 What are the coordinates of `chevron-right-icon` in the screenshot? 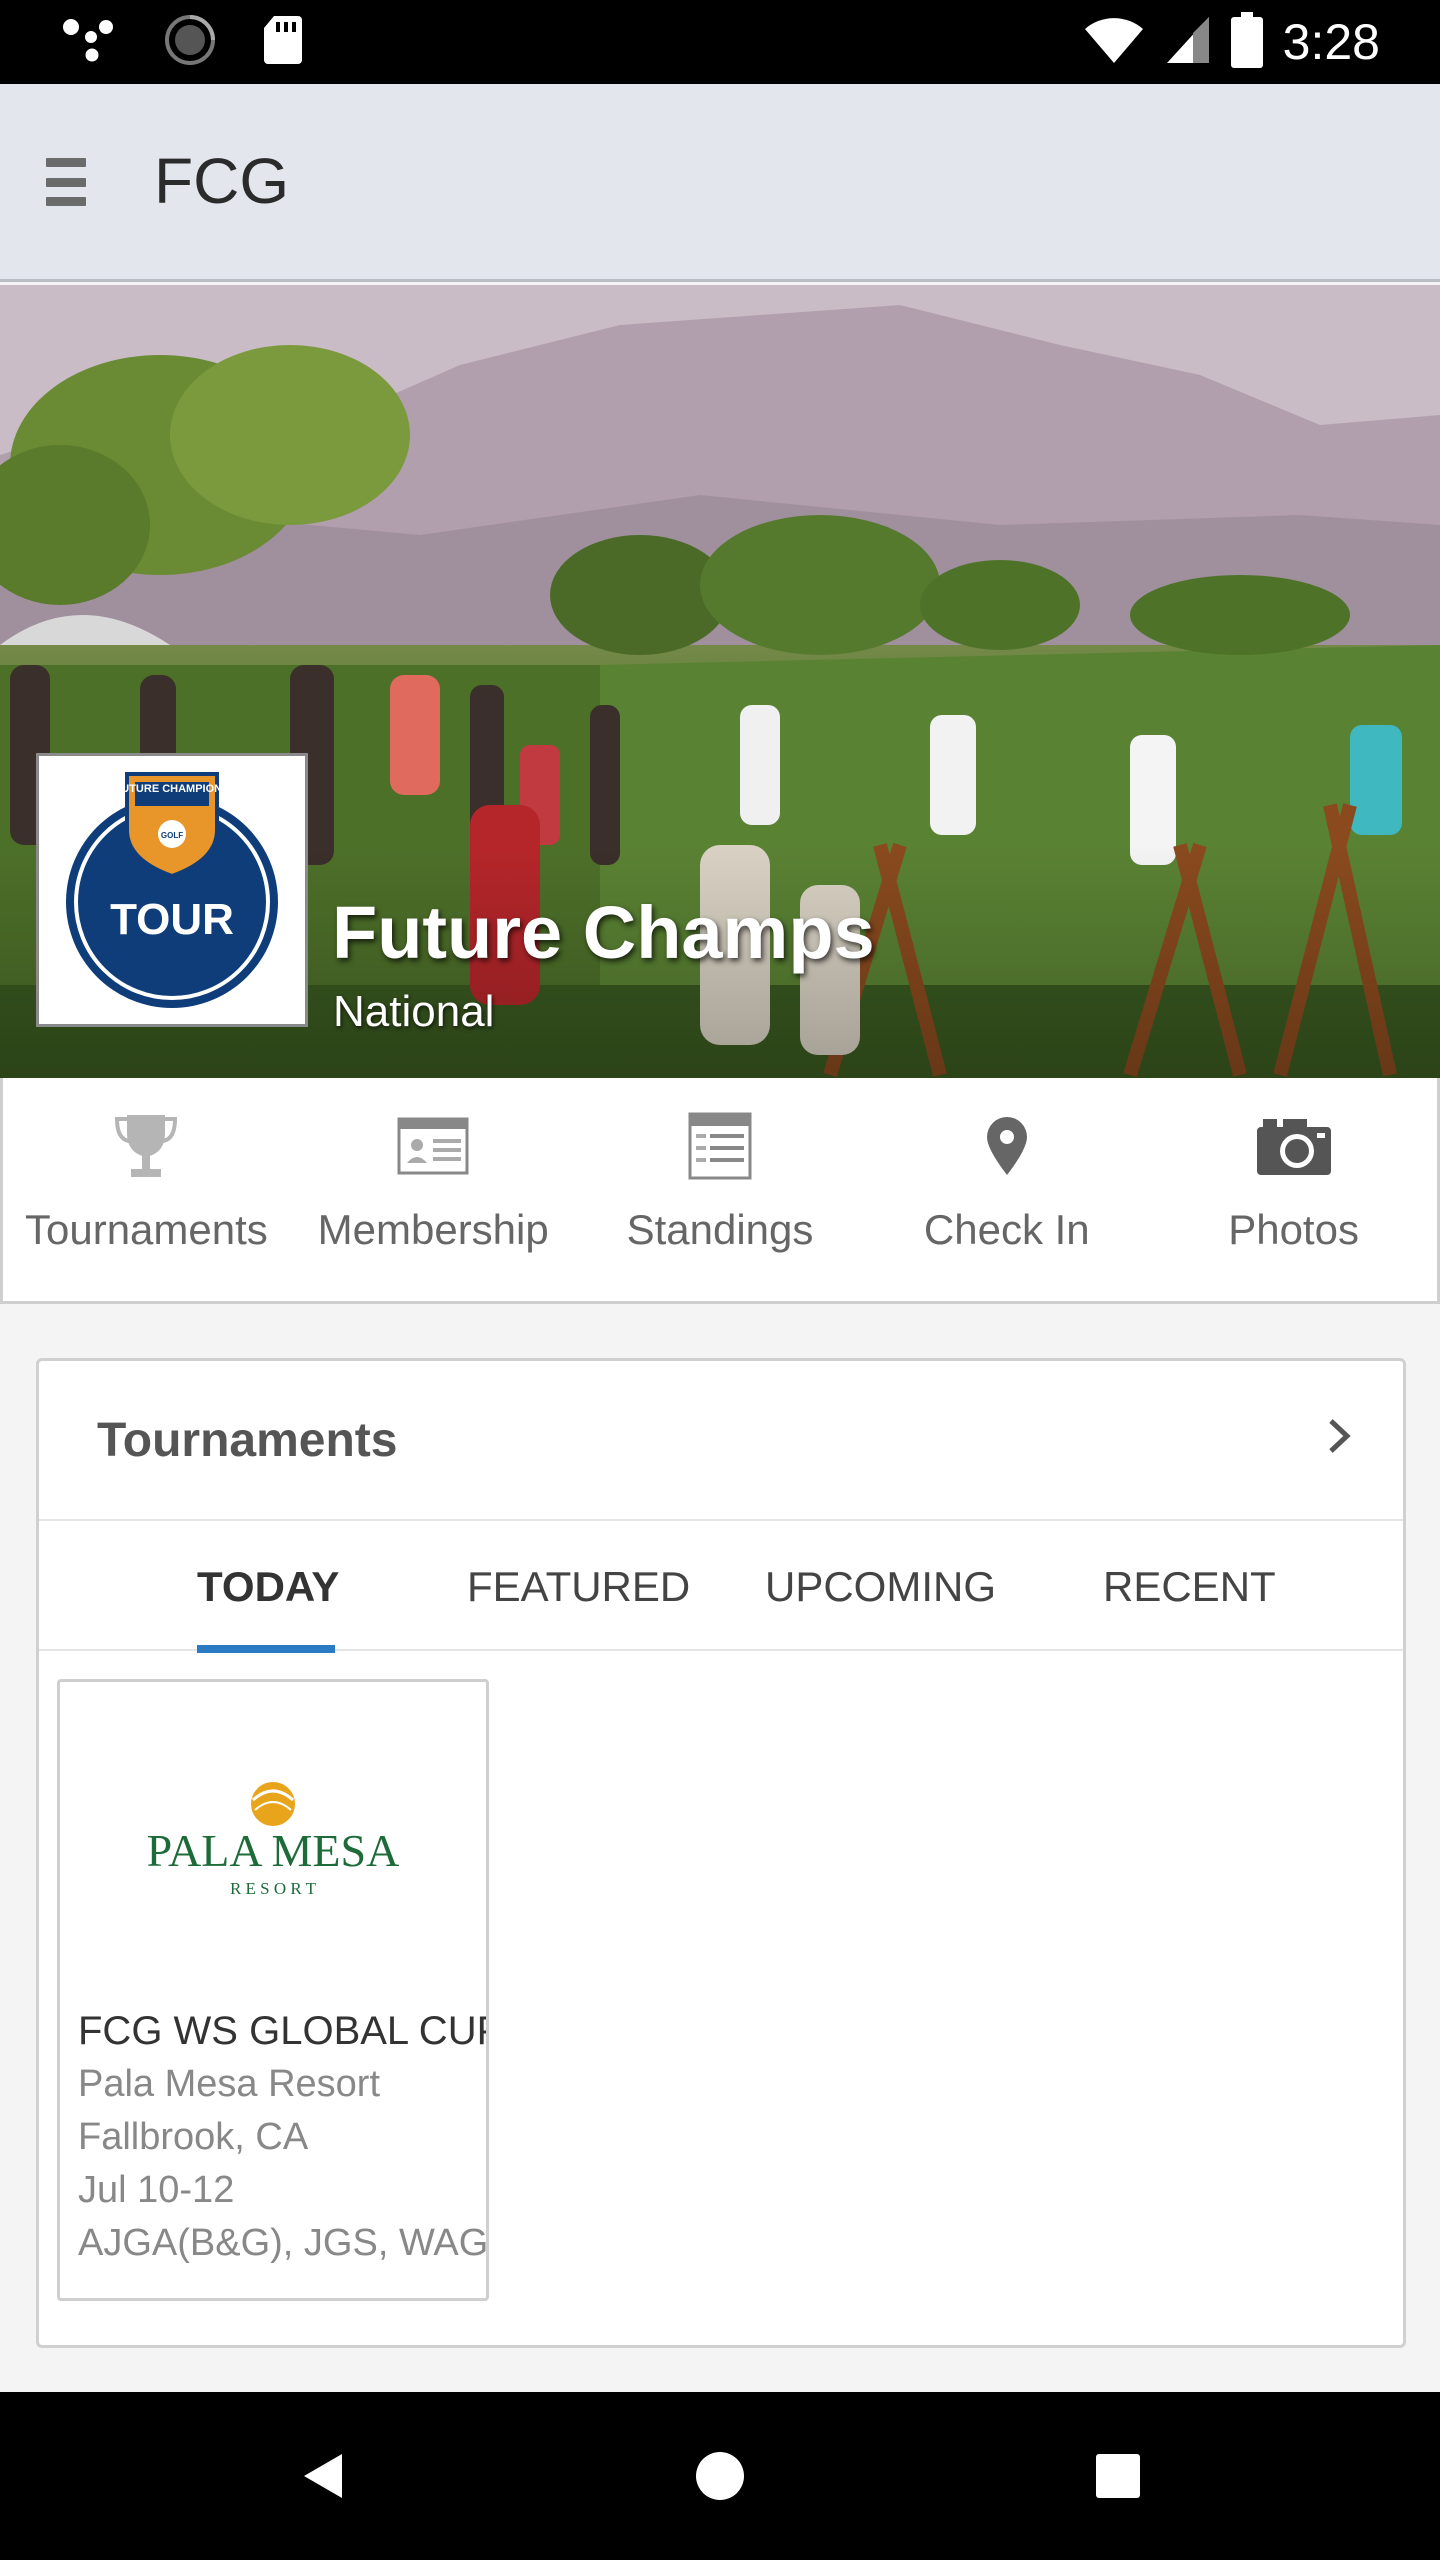 It's located at (1339, 1438).